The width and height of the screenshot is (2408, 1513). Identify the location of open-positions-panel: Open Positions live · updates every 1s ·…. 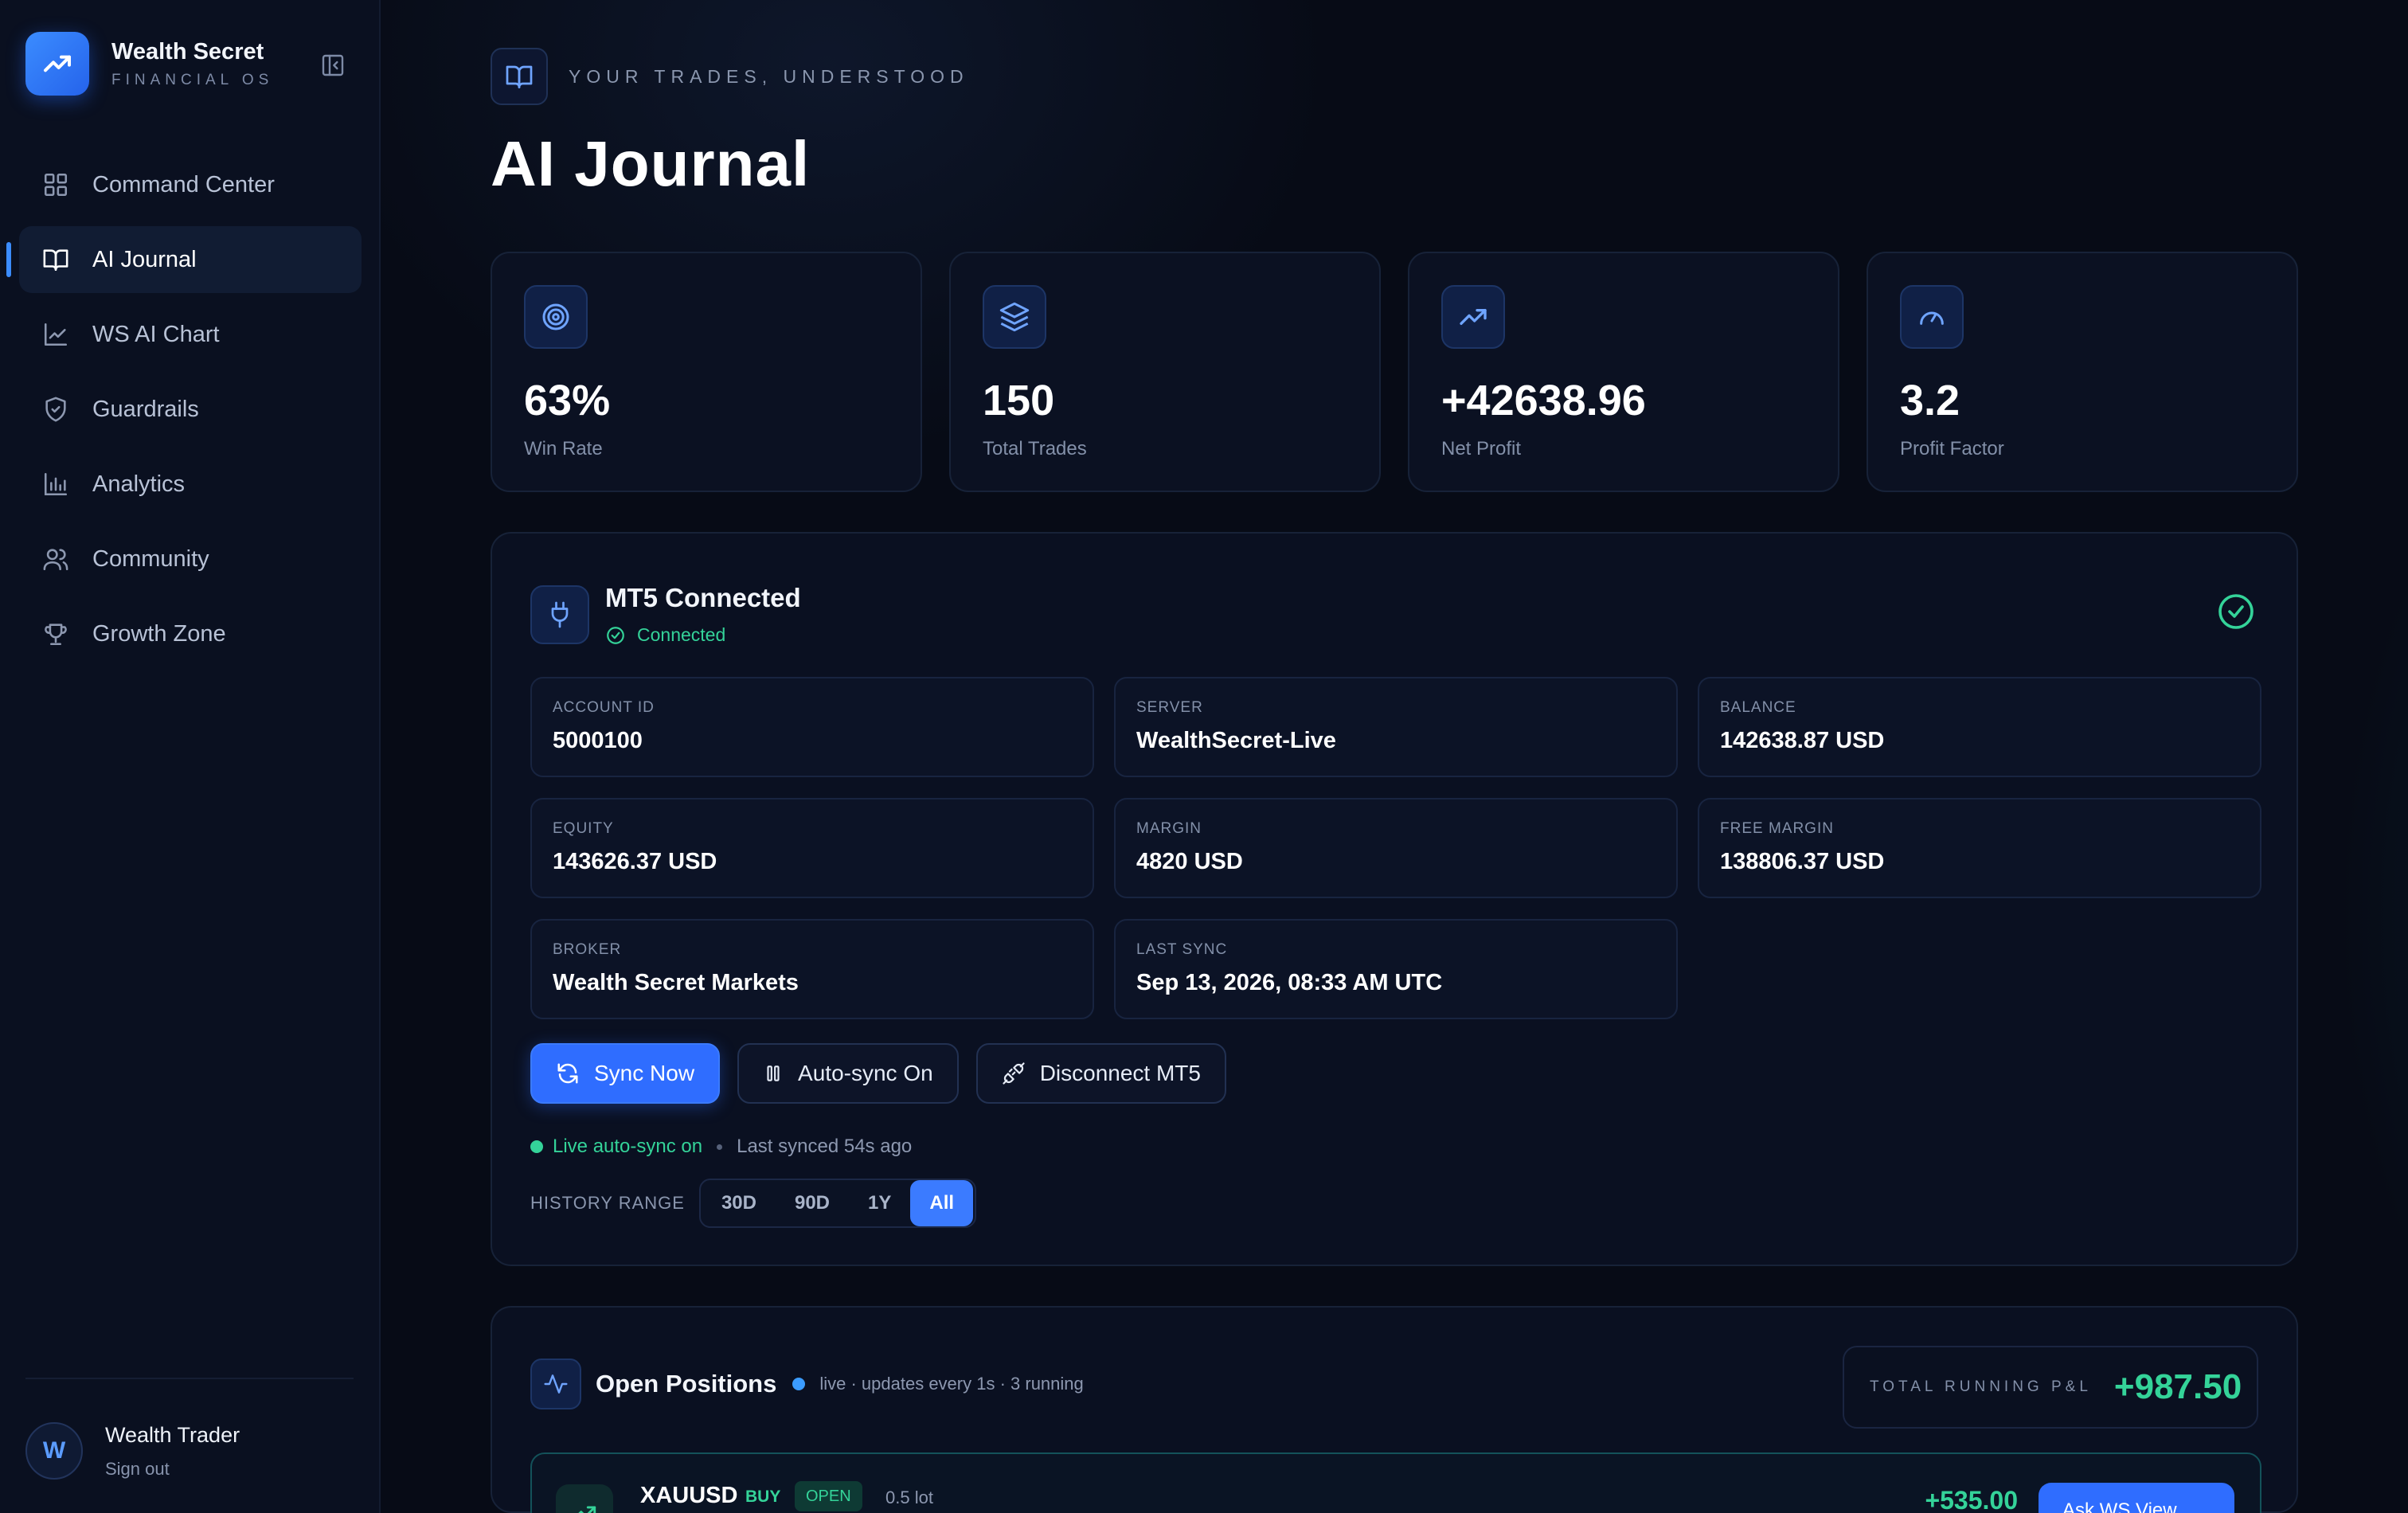
(1394, 1409).